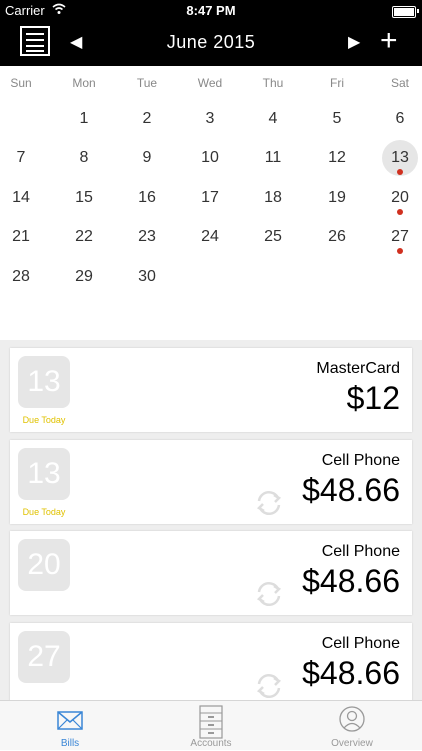  What do you see at coordinates (211, 44) in the screenshot?
I see `nav-bar: ◀ June 2015 ▶ +` at bounding box center [211, 44].